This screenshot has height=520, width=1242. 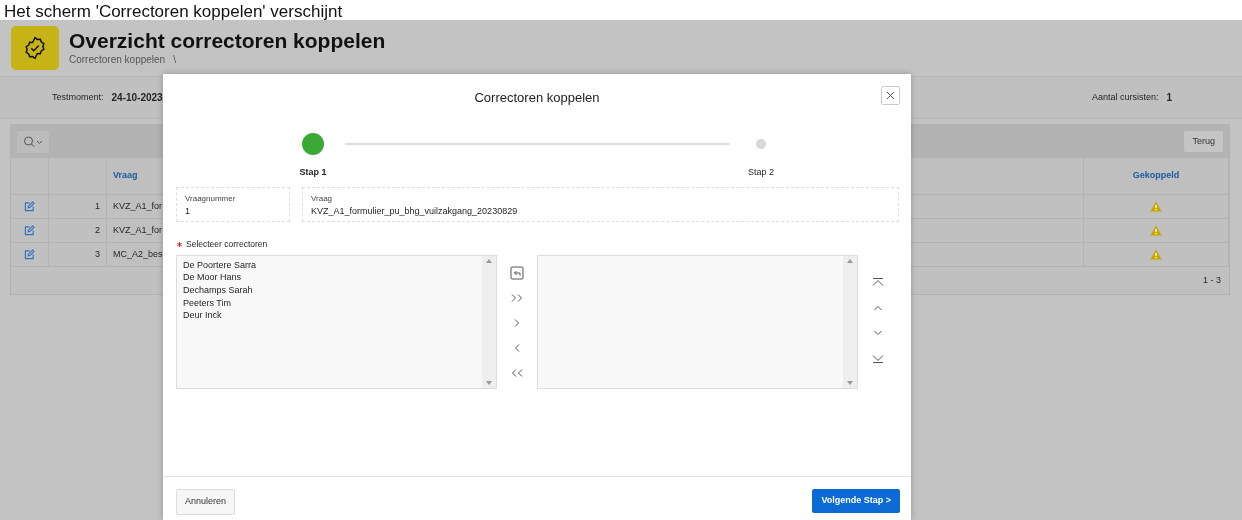 I want to click on info-label: Testmoment:, so click(x=78, y=97).